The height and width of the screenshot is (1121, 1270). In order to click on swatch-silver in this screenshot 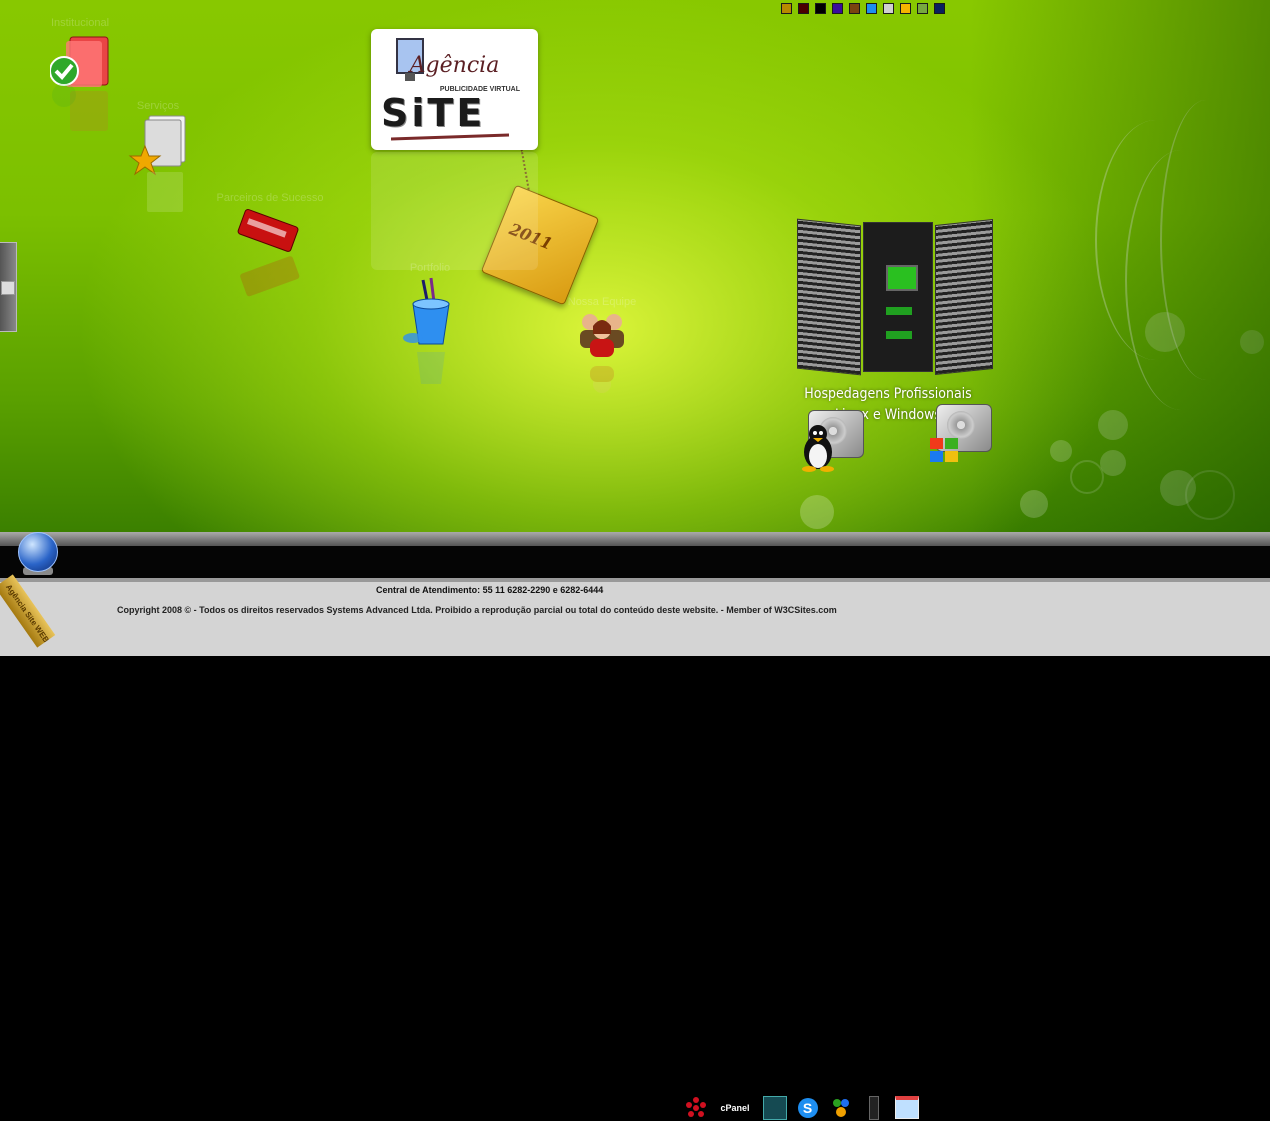, I will do `click(888, 8)`.